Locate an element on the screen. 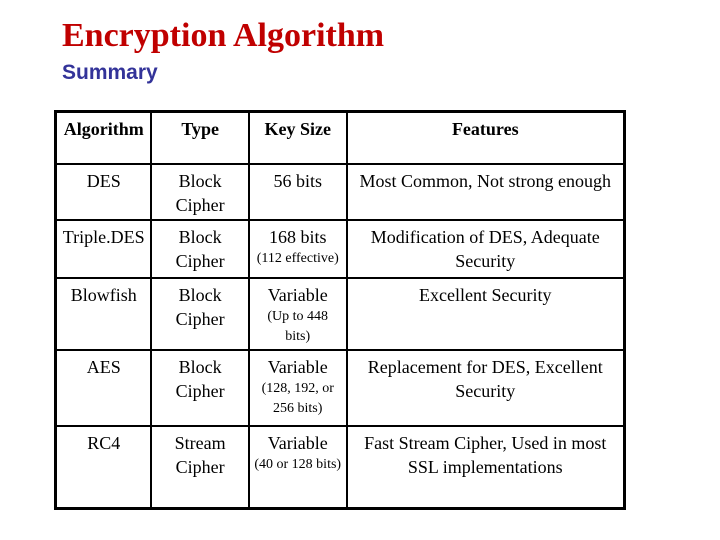 This screenshot has height=540, width=720. cell-algorithm: RC4 is located at coordinates (103, 467).